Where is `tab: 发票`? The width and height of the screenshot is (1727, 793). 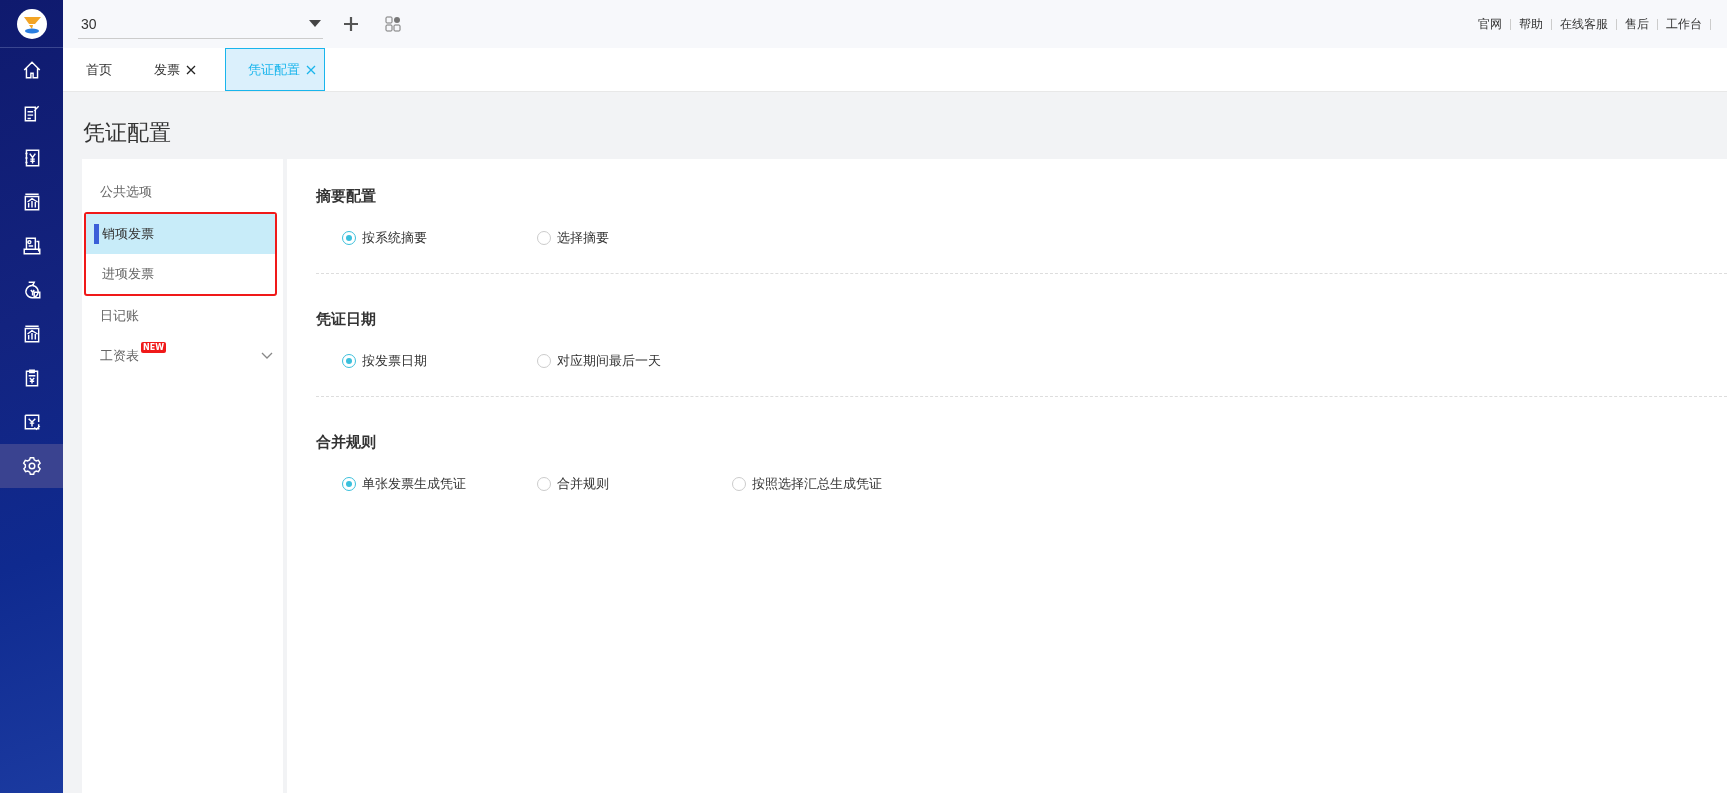
tab: 发票 is located at coordinates (175, 69).